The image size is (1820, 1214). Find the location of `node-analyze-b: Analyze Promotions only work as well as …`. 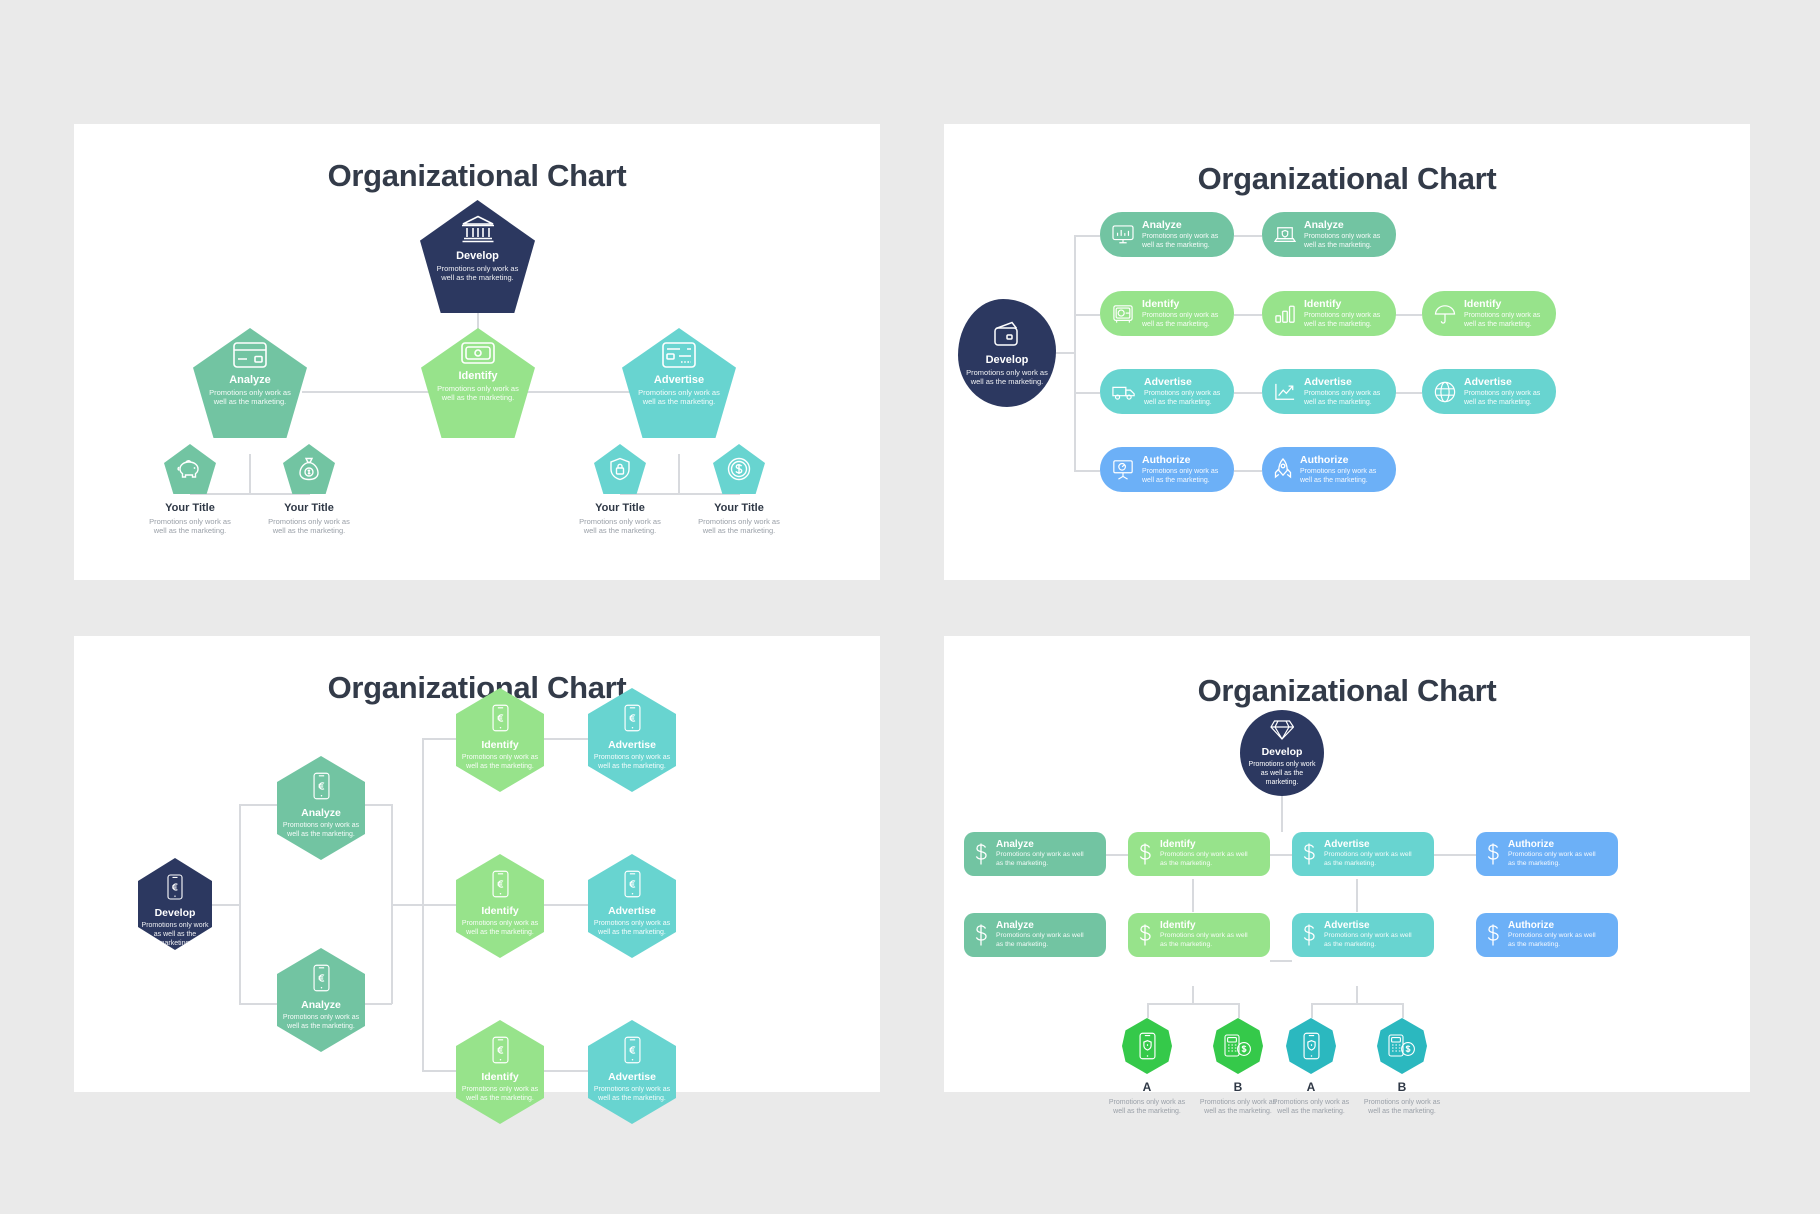

node-analyze-b: Analyze Promotions only work as well as … is located at coordinates (1035, 935).